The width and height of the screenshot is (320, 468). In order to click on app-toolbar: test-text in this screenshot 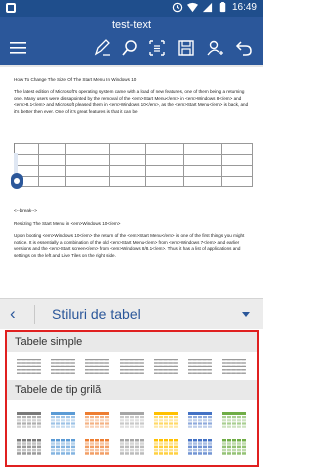, I will do `click(131, 41)`.